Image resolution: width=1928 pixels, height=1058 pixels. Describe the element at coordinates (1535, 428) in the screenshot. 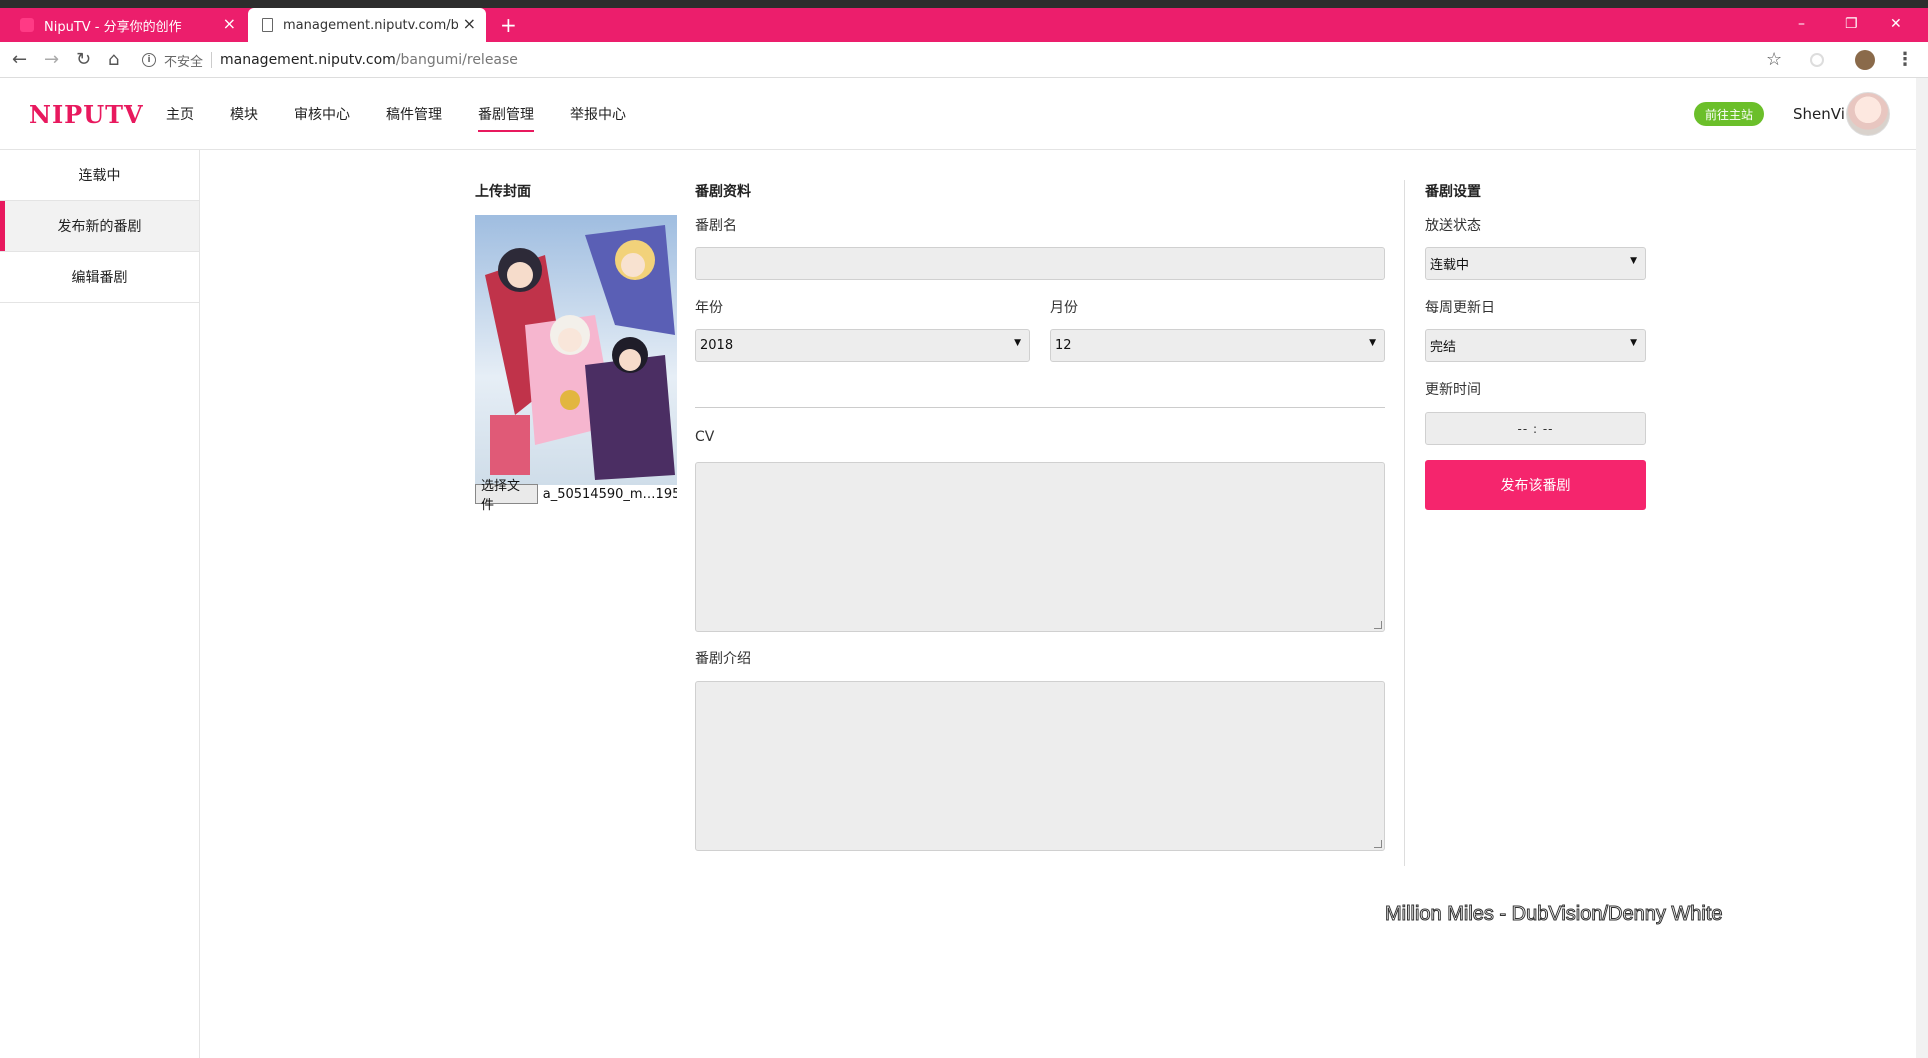

I see `update-time-input: --` at that location.